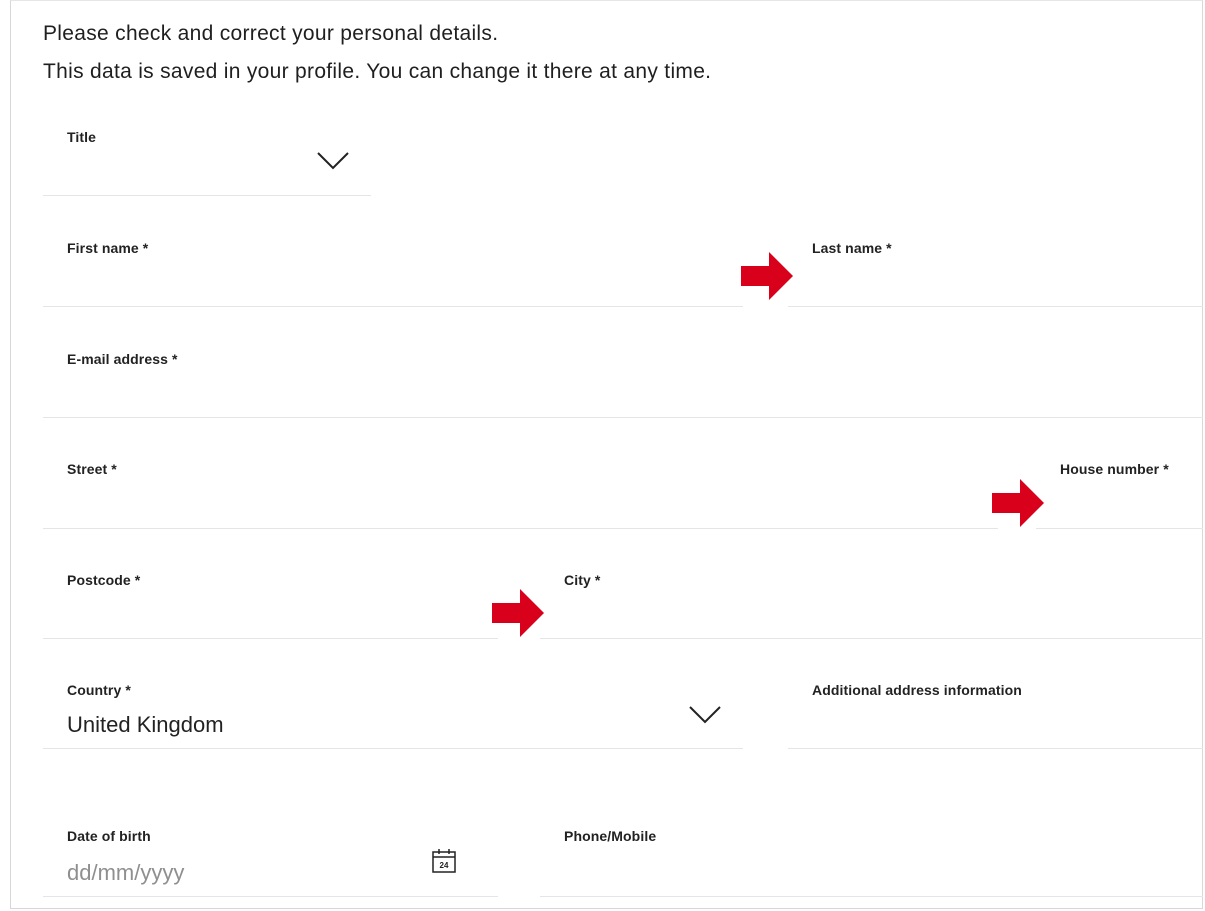 The width and height of the screenshot is (1205, 911). Describe the element at coordinates (864, 873) in the screenshot. I see `phone-input` at that location.